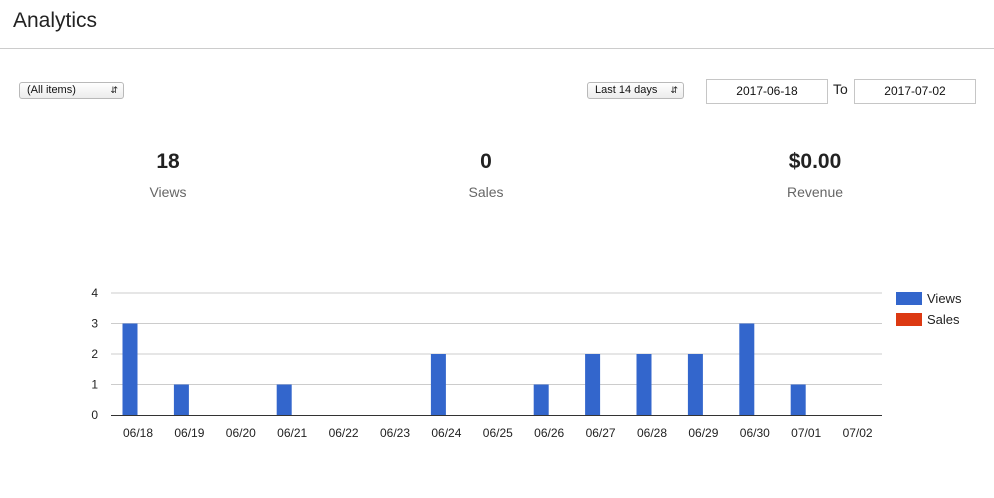 The image size is (994, 498). I want to click on legend-label-sales: Sales, so click(943, 319).